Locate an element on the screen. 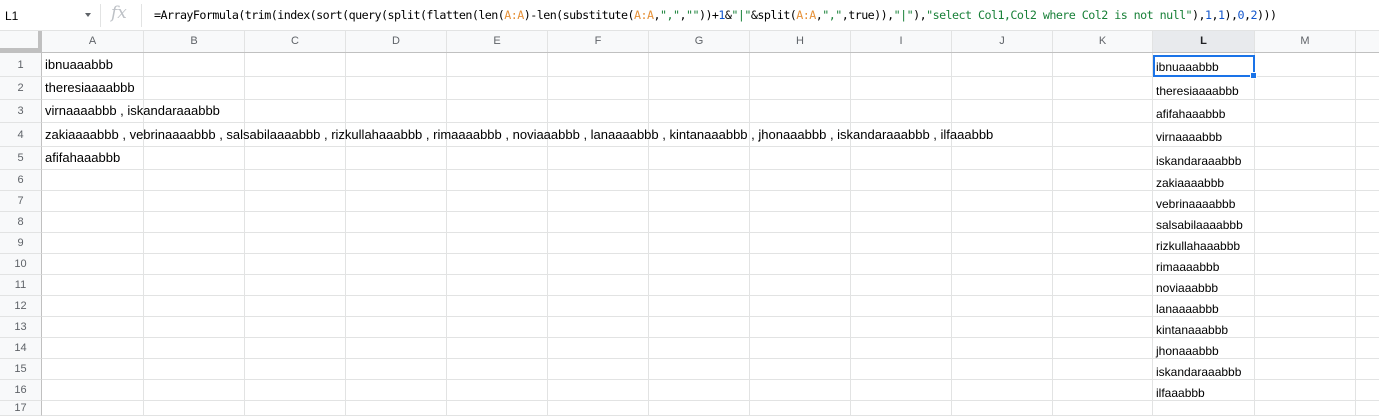 Image resolution: width=1379 pixels, height=416 pixels. column-header-b: B is located at coordinates (194, 41).